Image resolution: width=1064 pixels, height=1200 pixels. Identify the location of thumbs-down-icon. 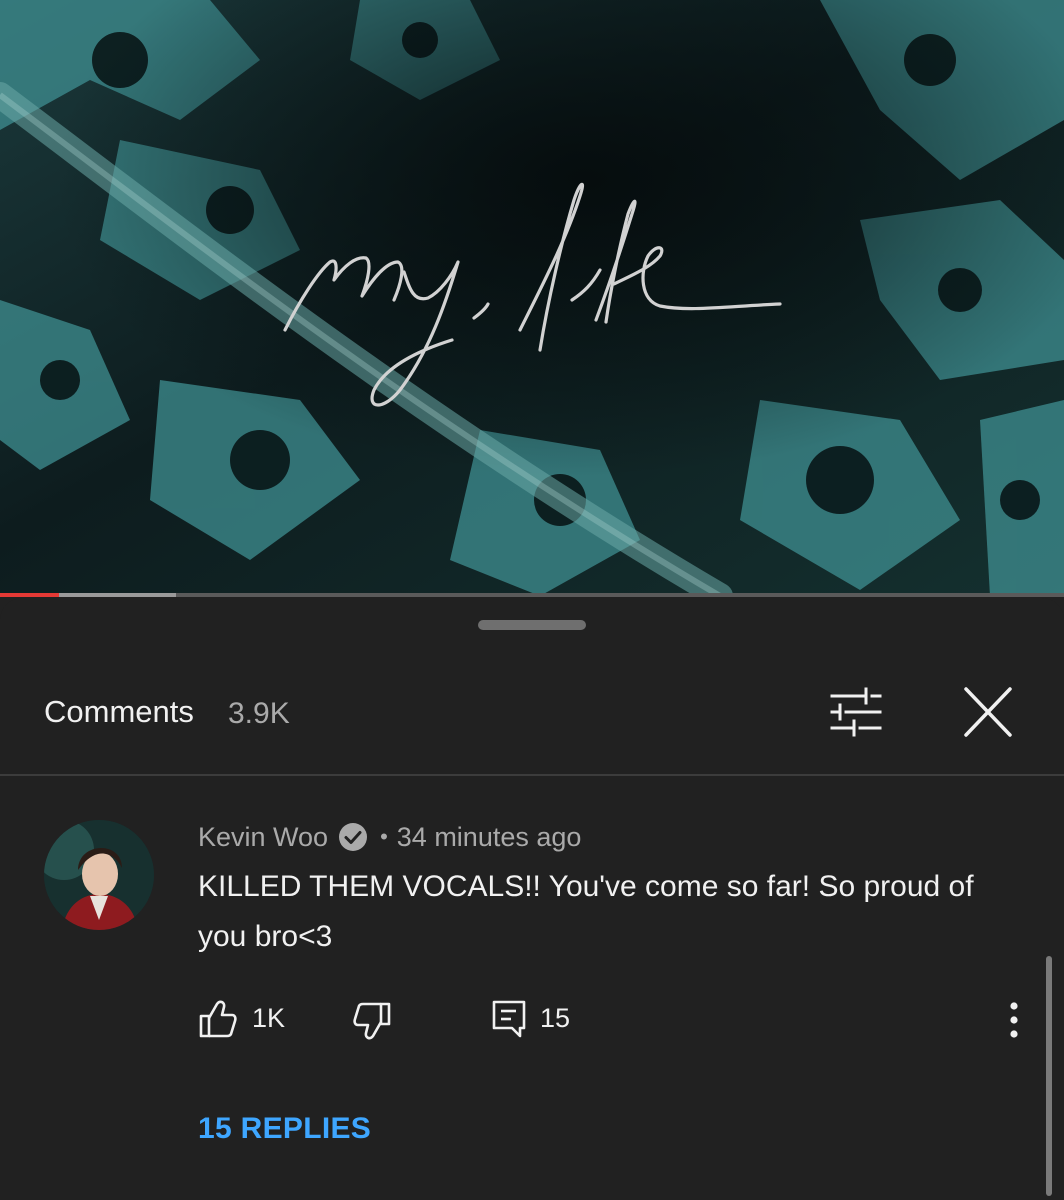
(372, 1021).